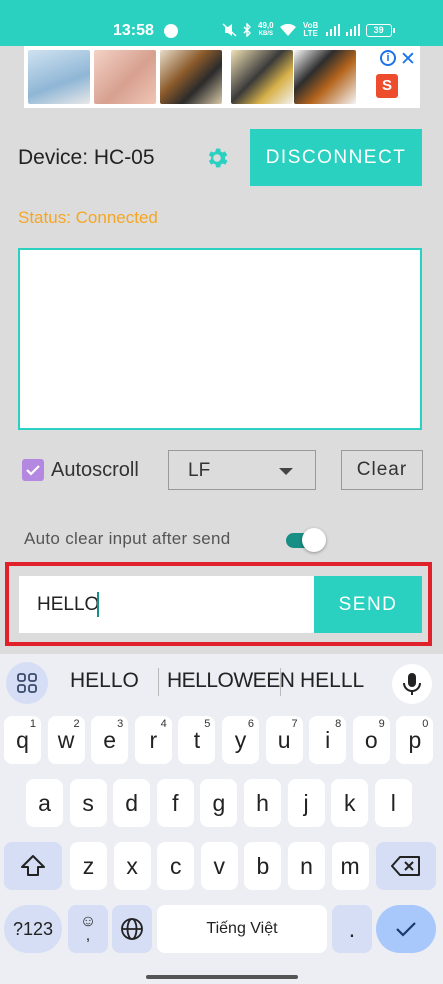 The height and width of the screenshot is (984, 443). Describe the element at coordinates (88, 803) in the screenshot. I see `key-s: s` at that location.